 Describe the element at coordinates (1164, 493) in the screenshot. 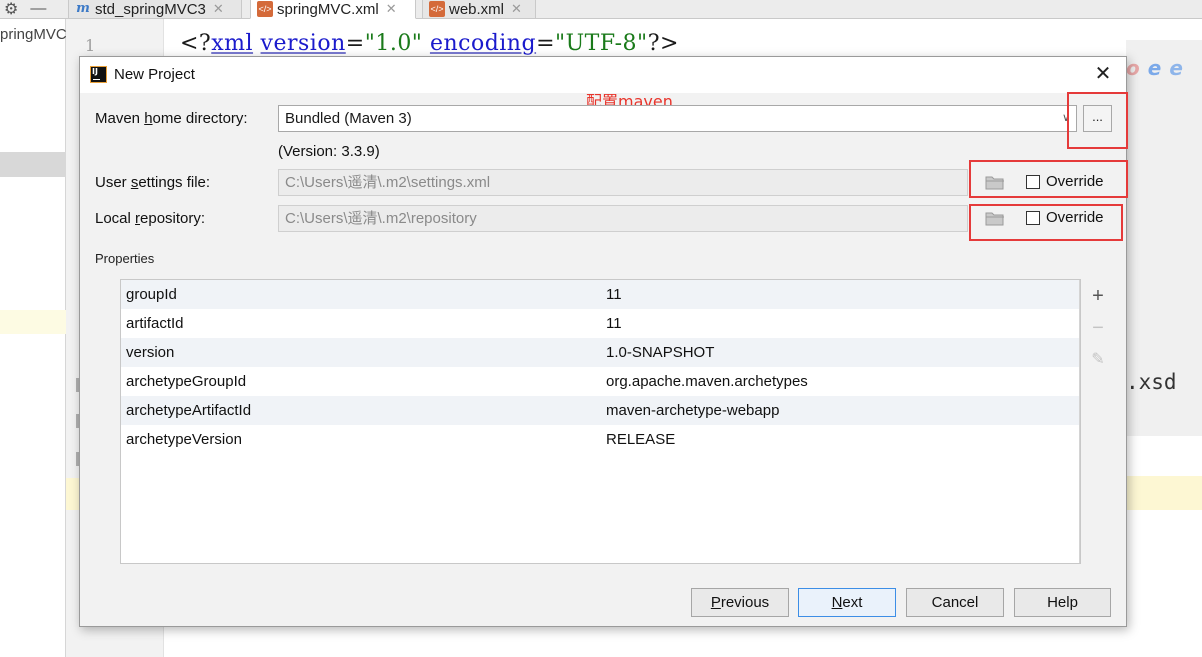

I see `editor-highlight-line` at that location.